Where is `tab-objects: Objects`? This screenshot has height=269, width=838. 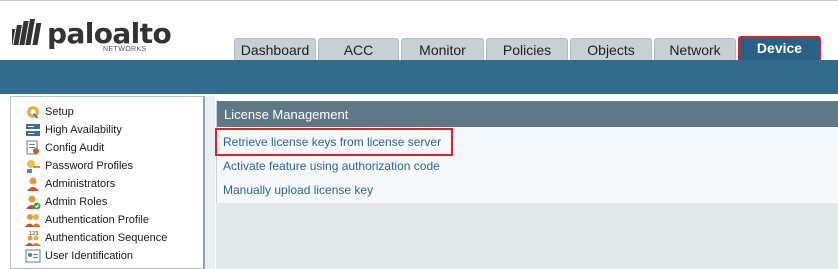 tab-objects: Objects is located at coordinates (611, 49).